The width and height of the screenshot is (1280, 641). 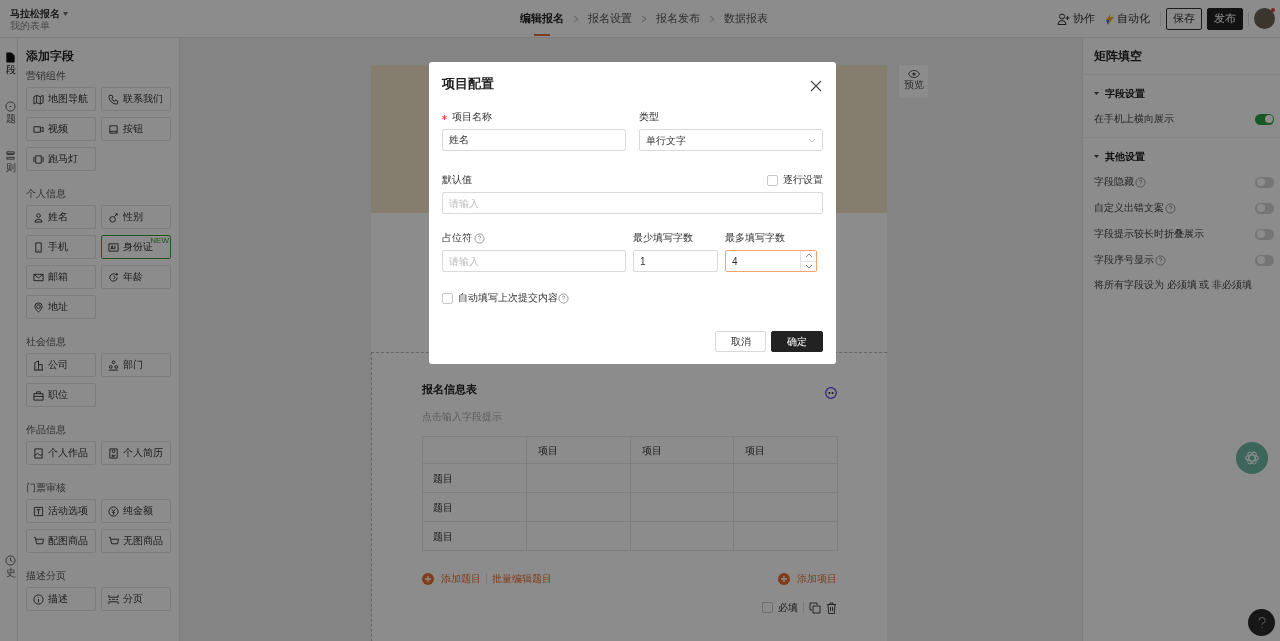 What do you see at coordinates (1124, 259) in the screenshot?
I see `setting-label: 字段序号显示` at bounding box center [1124, 259].